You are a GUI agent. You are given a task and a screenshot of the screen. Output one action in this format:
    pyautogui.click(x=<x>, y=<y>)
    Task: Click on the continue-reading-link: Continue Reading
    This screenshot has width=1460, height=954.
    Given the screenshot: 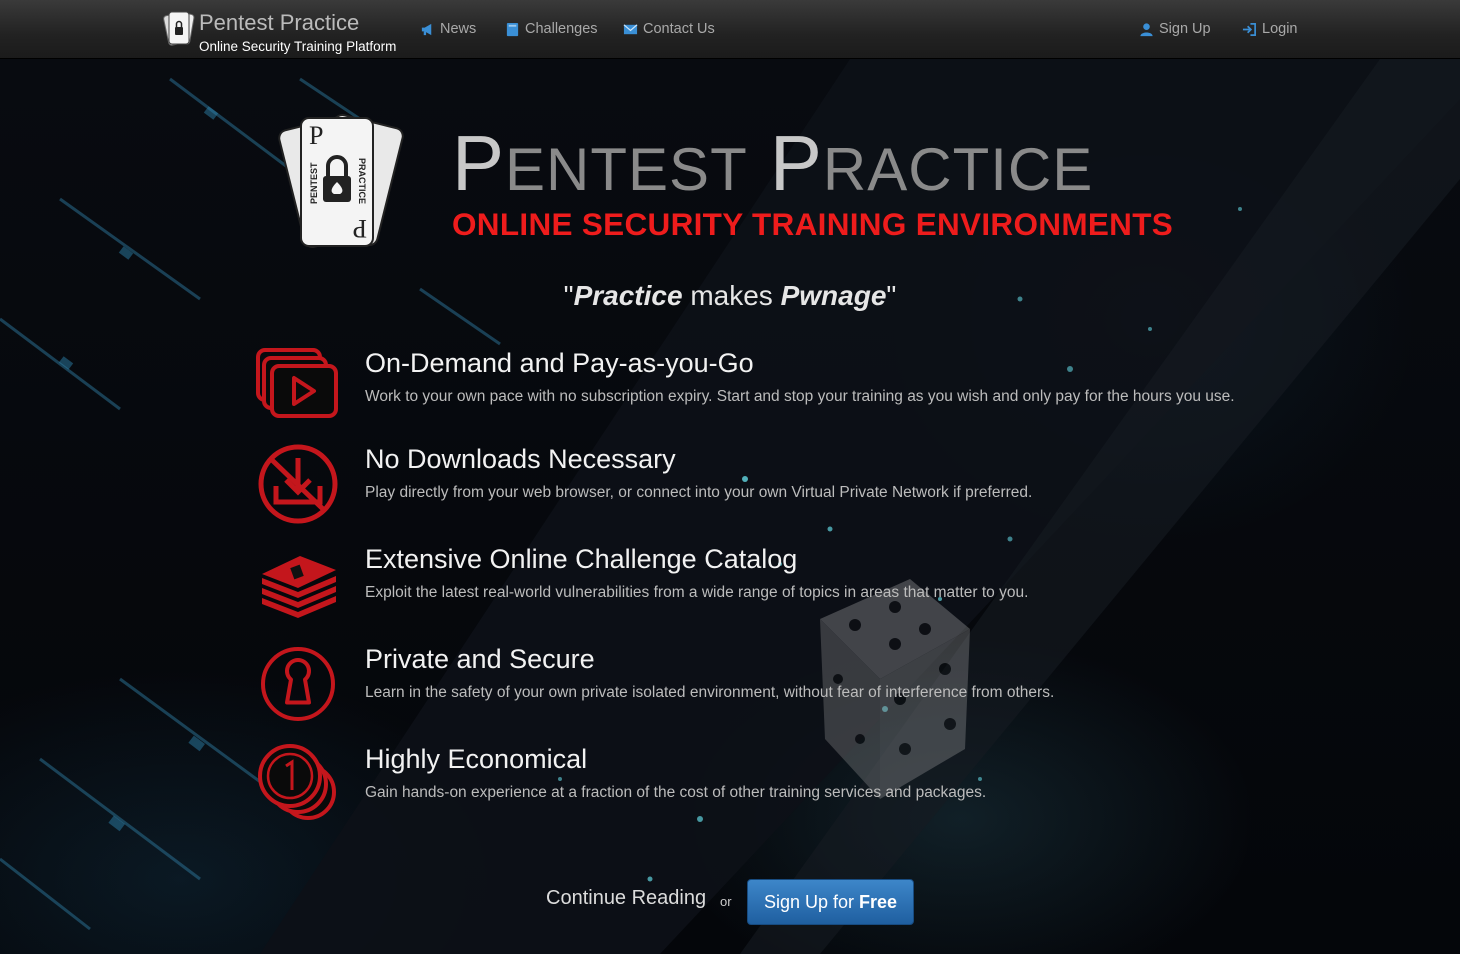 What is the action you would take?
    pyautogui.click(x=626, y=898)
    